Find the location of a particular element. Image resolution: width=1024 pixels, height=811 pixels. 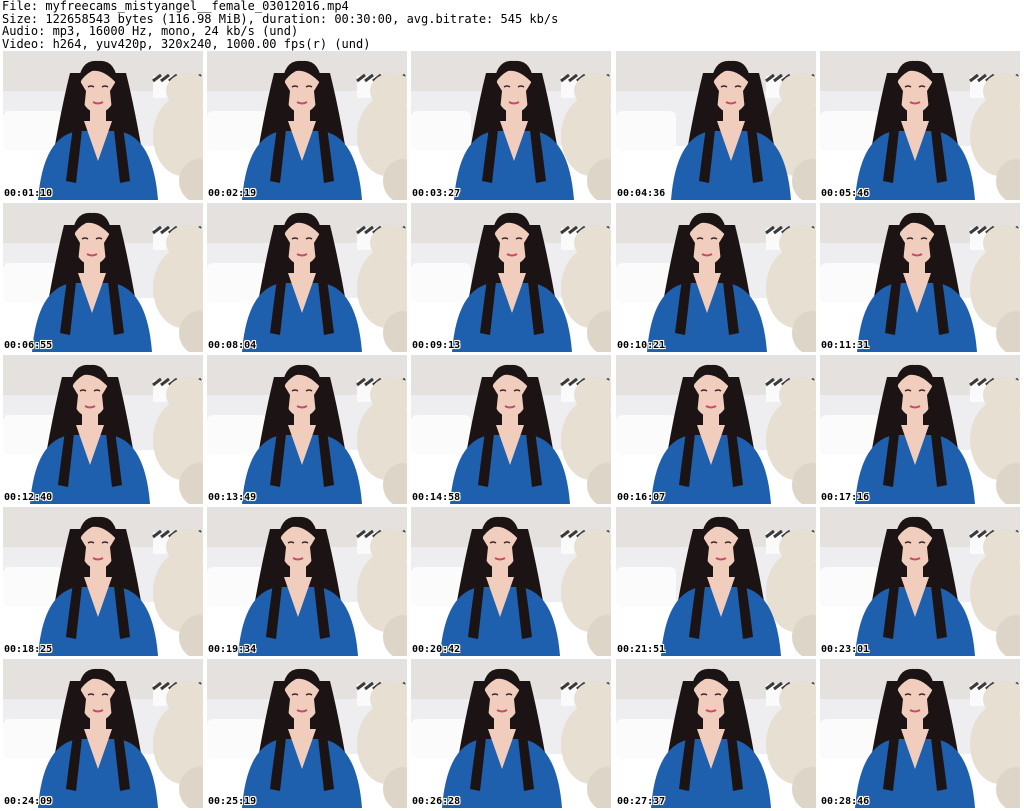

video-thumbnail: 00:20:42 is located at coordinates (511, 581).